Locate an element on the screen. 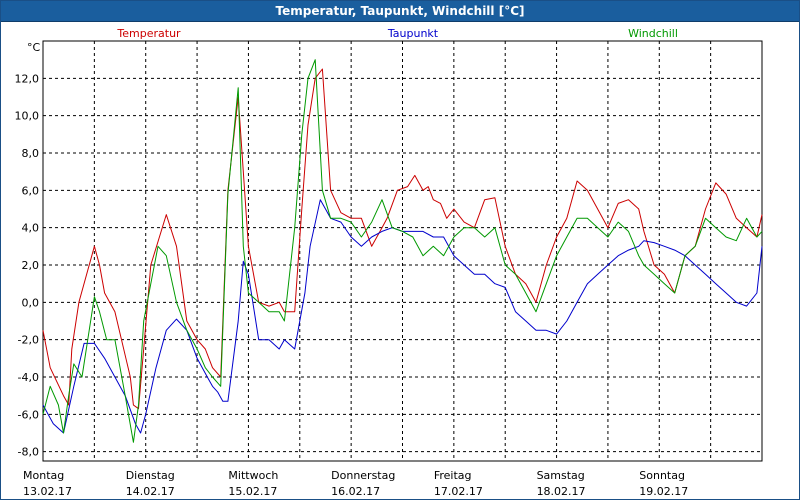  x-tick-label-day: Samstag is located at coordinates (561, 475).